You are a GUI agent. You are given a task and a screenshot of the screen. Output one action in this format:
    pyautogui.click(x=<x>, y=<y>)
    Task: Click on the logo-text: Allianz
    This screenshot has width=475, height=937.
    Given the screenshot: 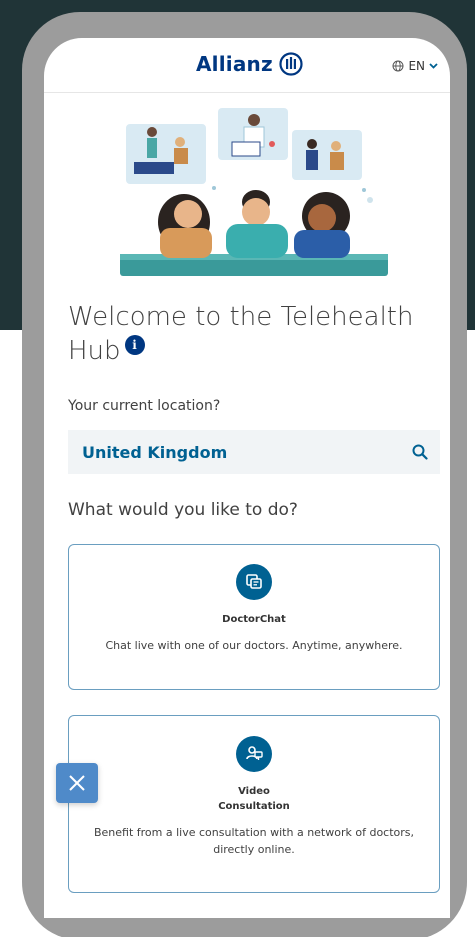 What is the action you would take?
    pyautogui.click(x=234, y=64)
    